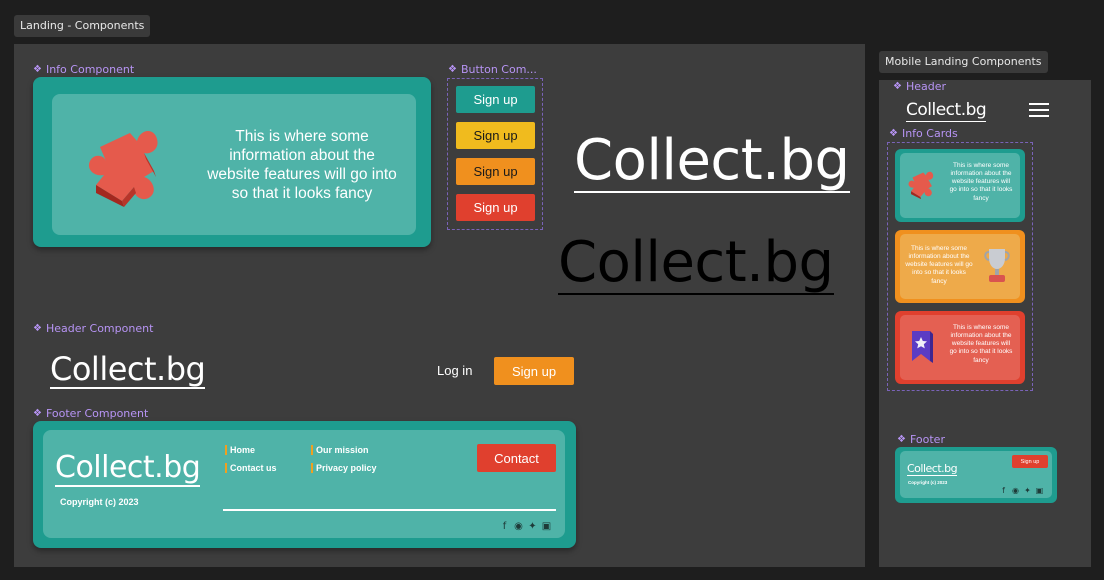 The height and width of the screenshot is (580, 1104). Describe the element at coordinates (82, 26) in the screenshot. I see `landing-frame-title: Landing - Components` at that location.